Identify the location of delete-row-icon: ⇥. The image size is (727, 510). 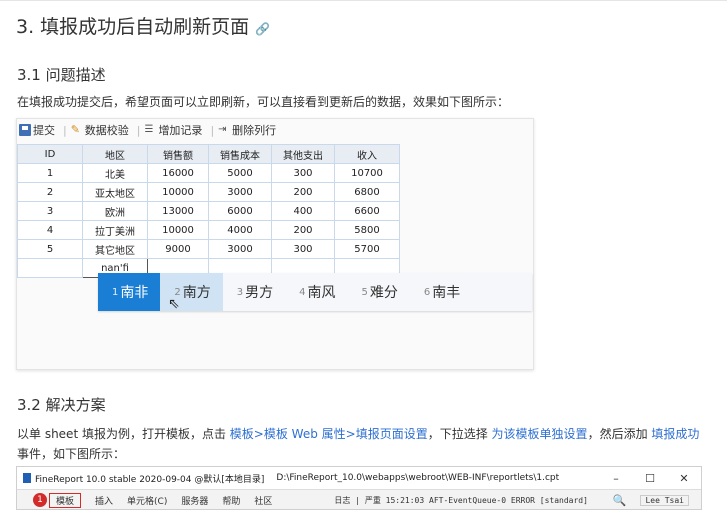
(222, 129).